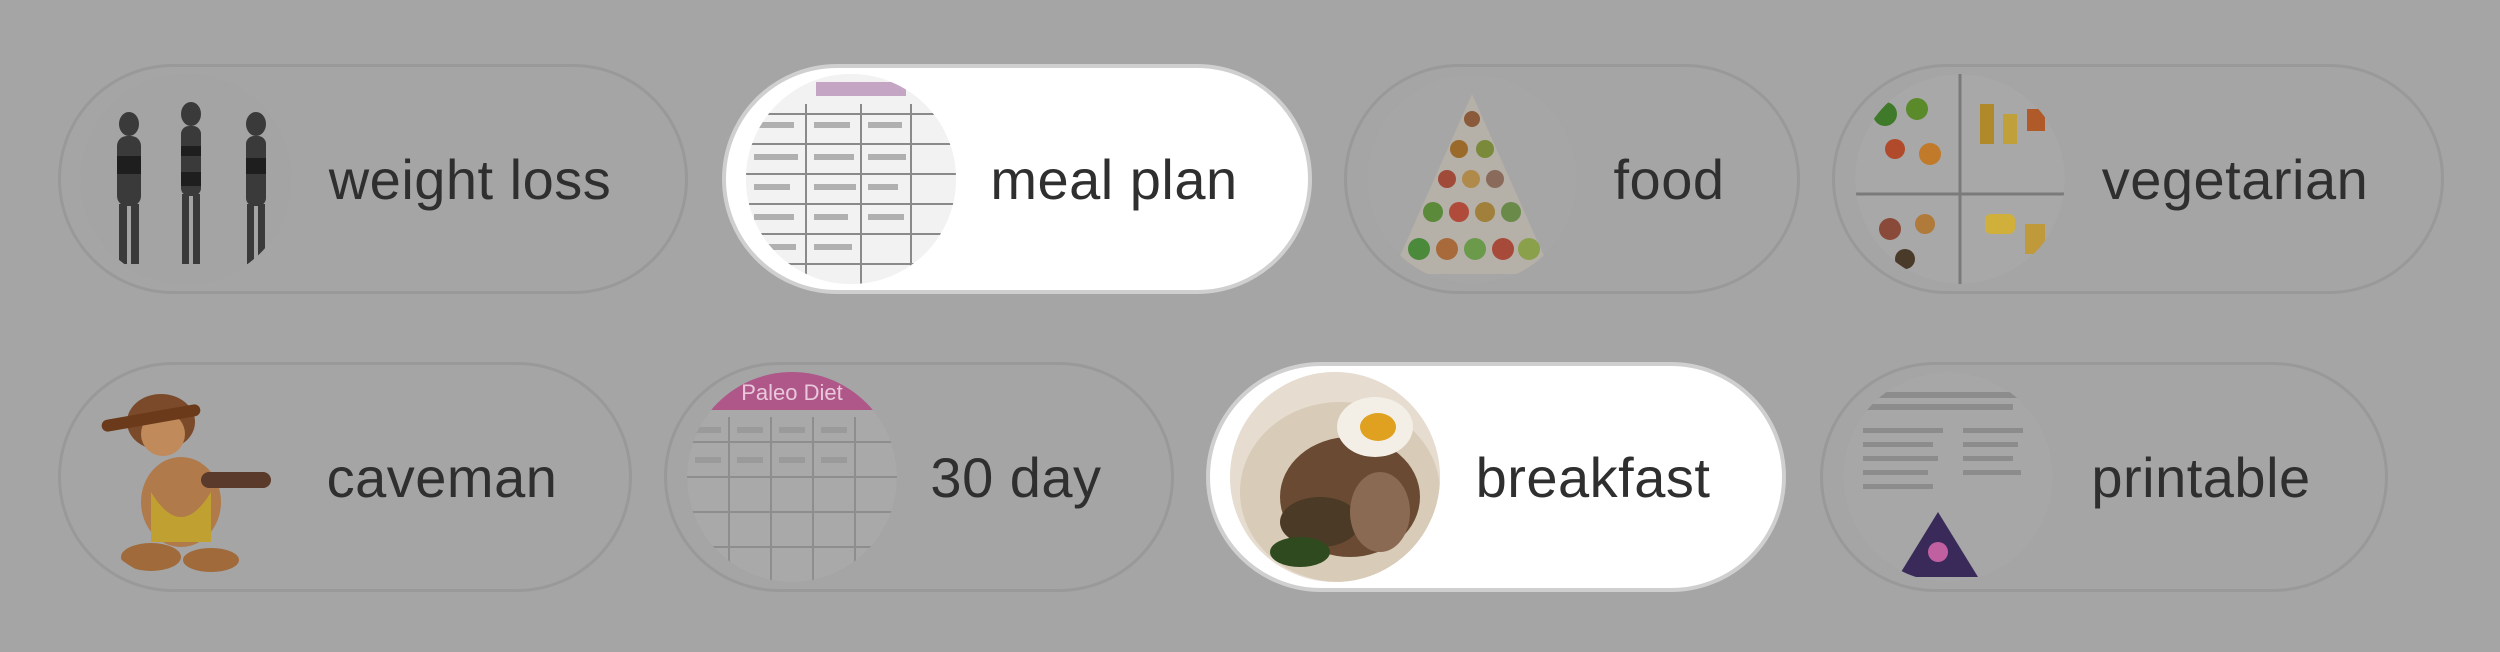  What do you see at coordinates (1948, 477) in the screenshot?
I see `printable-thumbnail` at bounding box center [1948, 477].